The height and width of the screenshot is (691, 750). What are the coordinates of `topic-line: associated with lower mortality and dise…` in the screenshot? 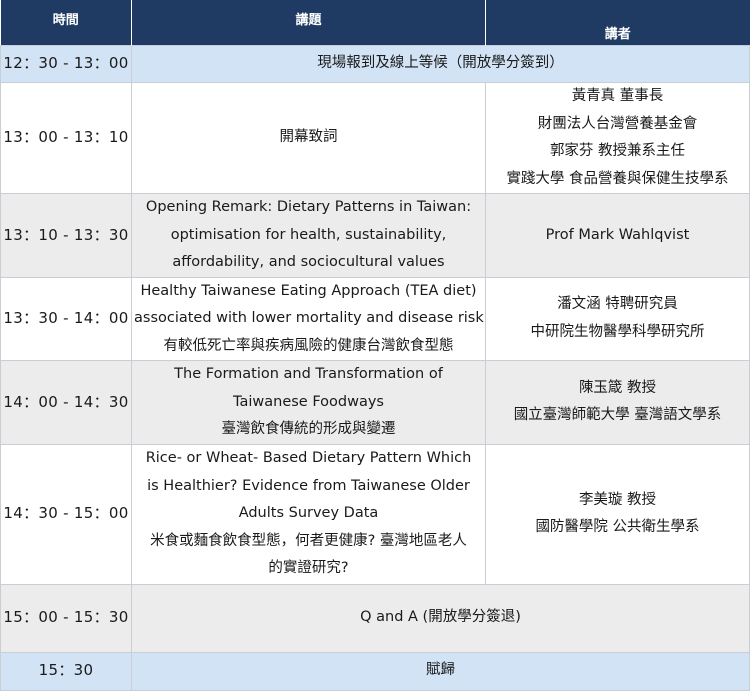 It's located at (309, 318).